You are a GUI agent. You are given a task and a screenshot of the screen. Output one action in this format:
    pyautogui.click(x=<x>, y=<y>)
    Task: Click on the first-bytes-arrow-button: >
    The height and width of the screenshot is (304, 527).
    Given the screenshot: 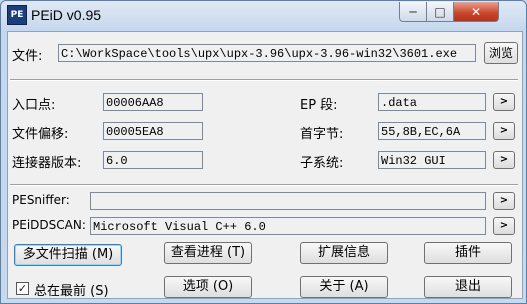 What is the action you would take?
    pyautogui.click(x=504, y=131)
    